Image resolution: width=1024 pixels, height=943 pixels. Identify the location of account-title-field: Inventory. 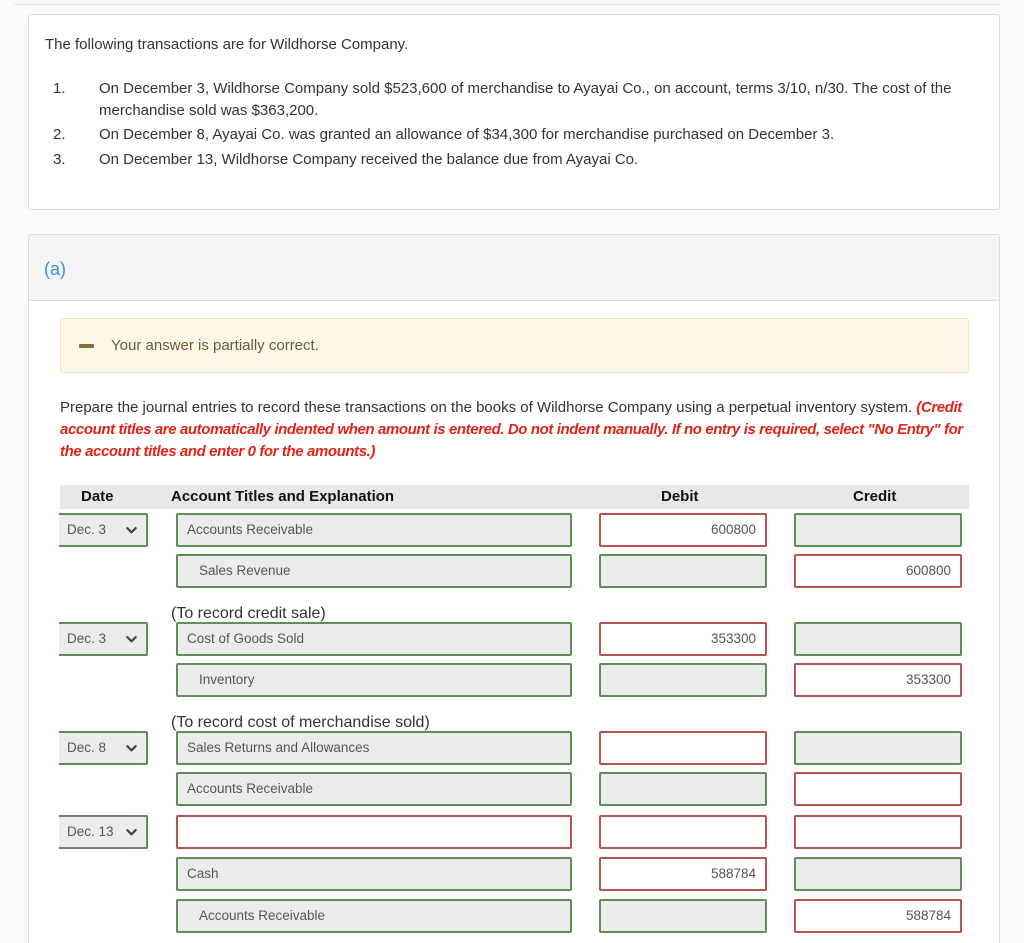
(374, 680).